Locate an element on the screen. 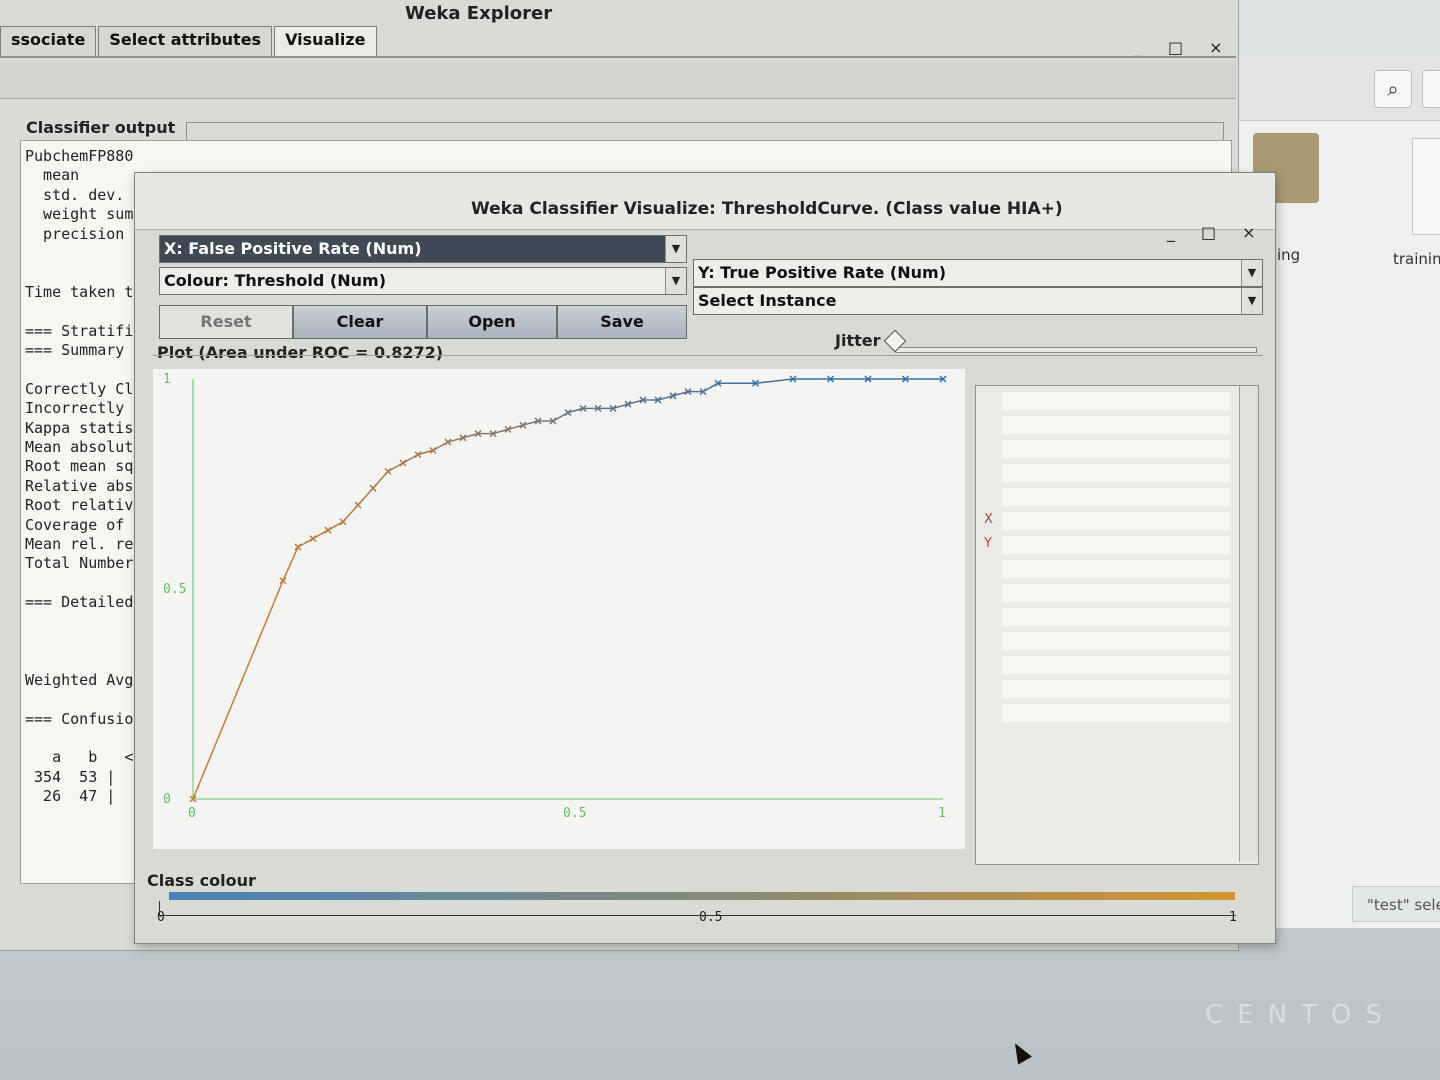  colour-select: Colour: Threshold (Num) ▼ is located at coordinates (423, 281).